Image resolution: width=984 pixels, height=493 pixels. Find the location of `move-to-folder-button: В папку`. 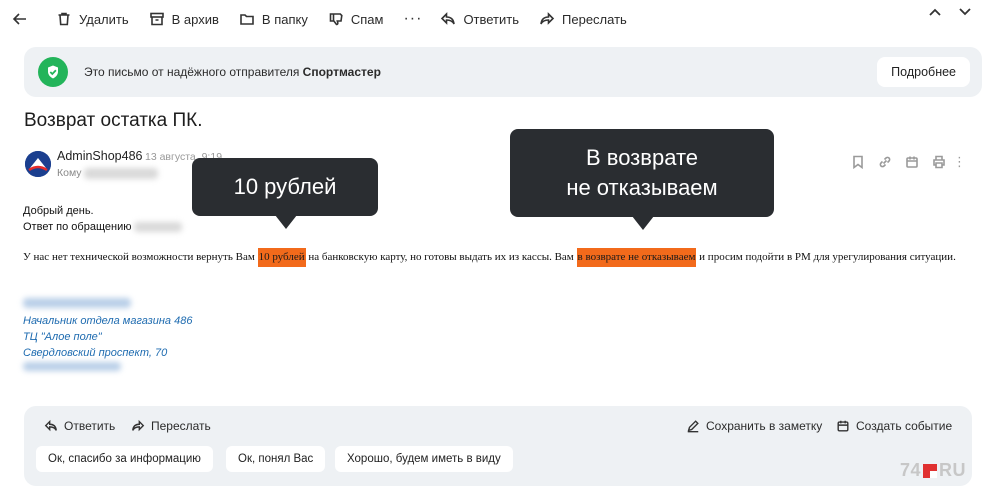

move-to-folder-button: В папку is located at coordinates (273, 19).